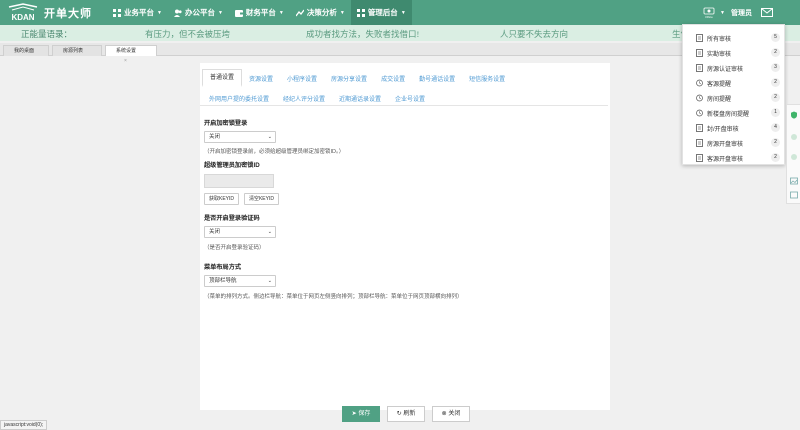 The image size is (800, 430). What do you see at coordinates (232, 165) in the screenshot?
I see `super-admin-key-label: 超级管理员加密锁ID` at bounding box center [232, 165].